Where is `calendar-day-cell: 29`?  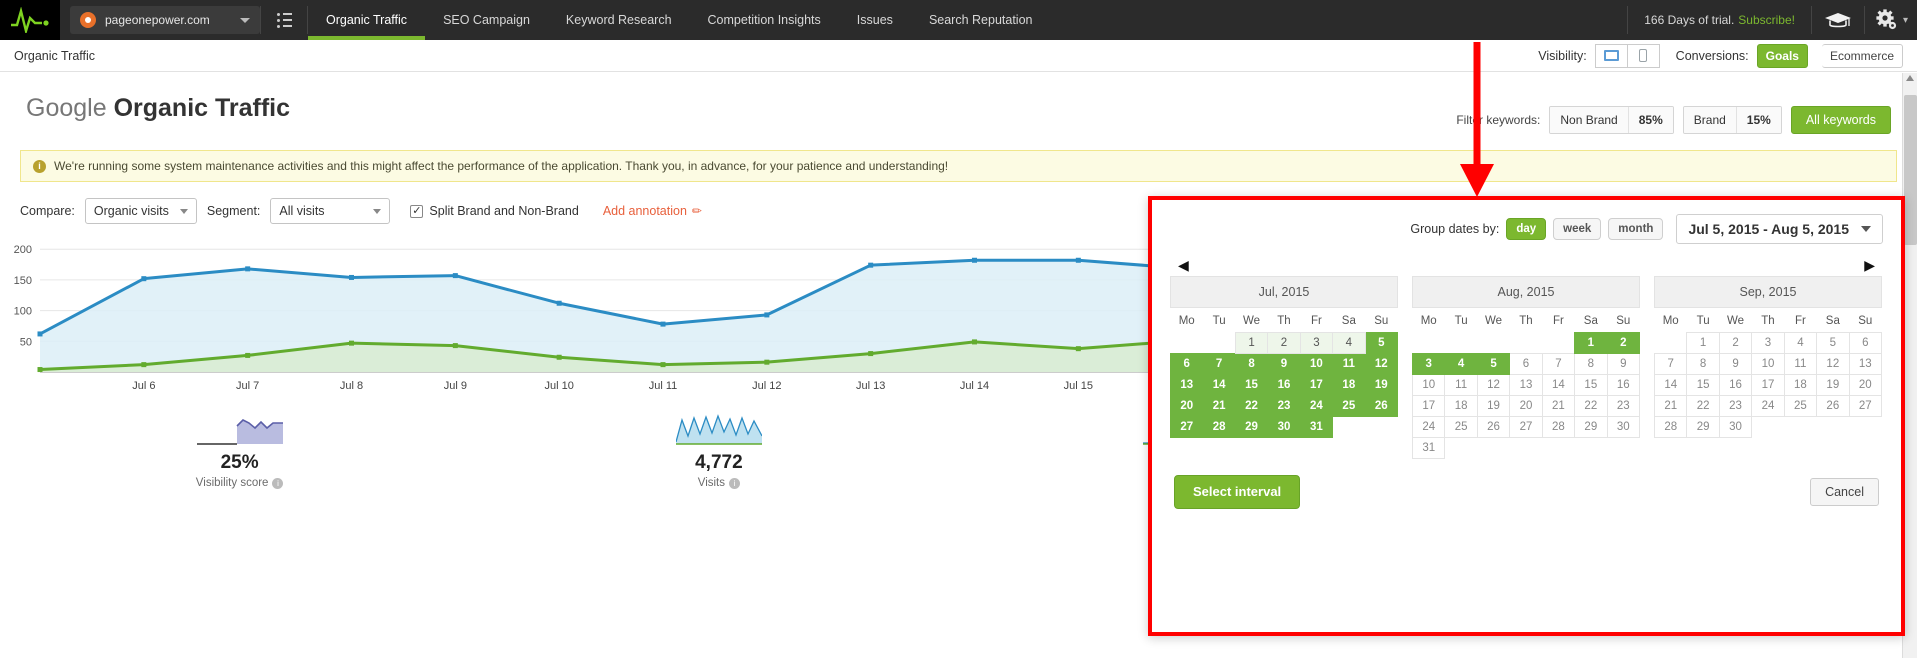 calendar-day-cell: 29 is located at coordinates (1591, 426).